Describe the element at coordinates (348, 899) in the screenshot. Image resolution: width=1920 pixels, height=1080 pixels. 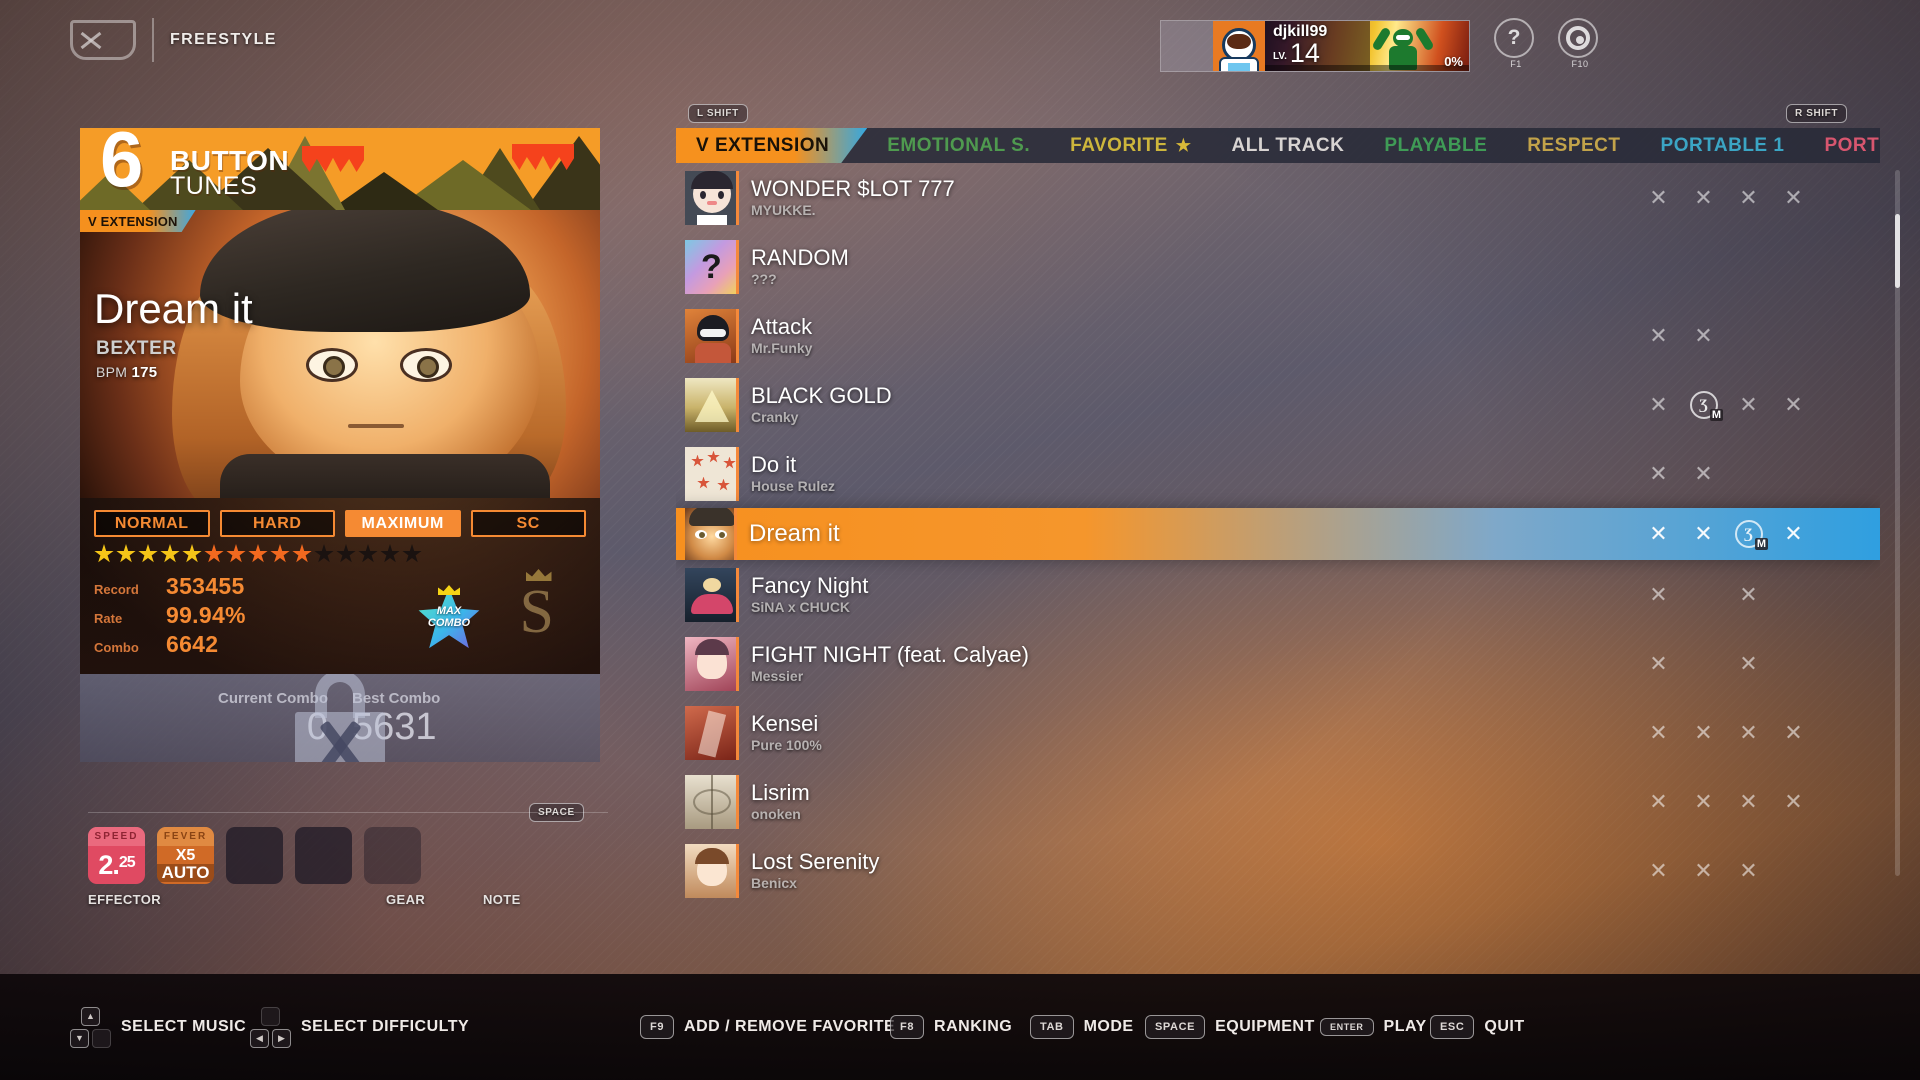
I see `effector-slot-labels: EFFECTOR GEAR NOTE` at that location.